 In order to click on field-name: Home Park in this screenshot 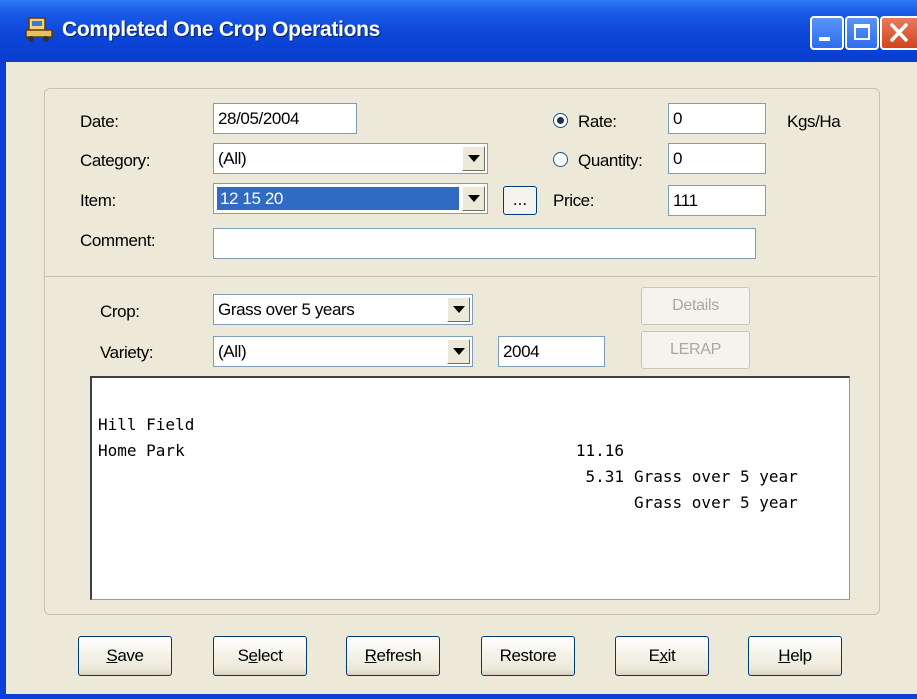, I will do `click(141, 450)`.